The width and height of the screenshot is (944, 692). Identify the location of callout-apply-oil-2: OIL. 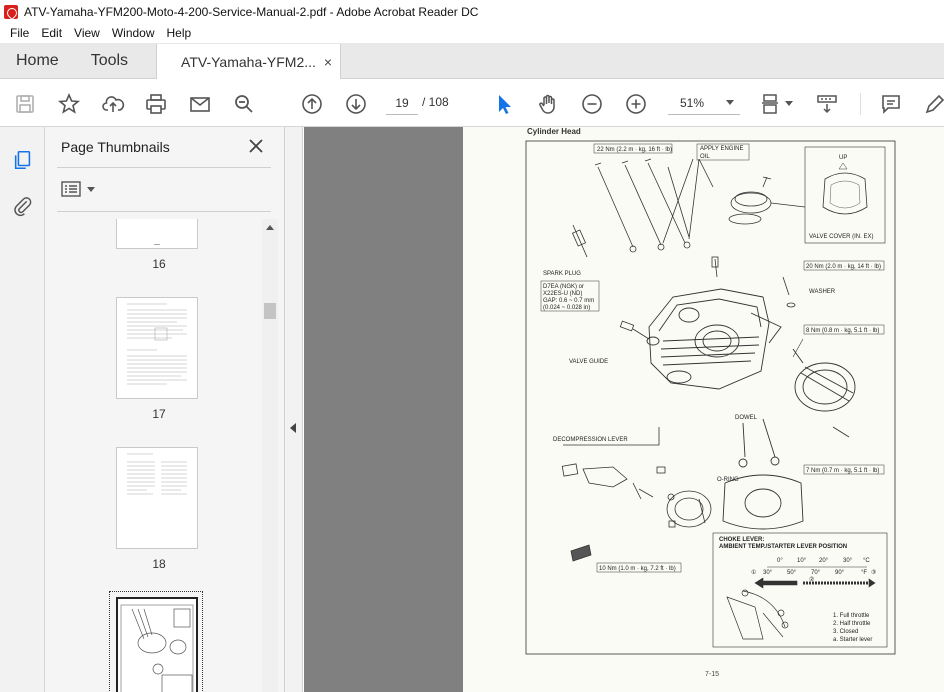
(705, 157).